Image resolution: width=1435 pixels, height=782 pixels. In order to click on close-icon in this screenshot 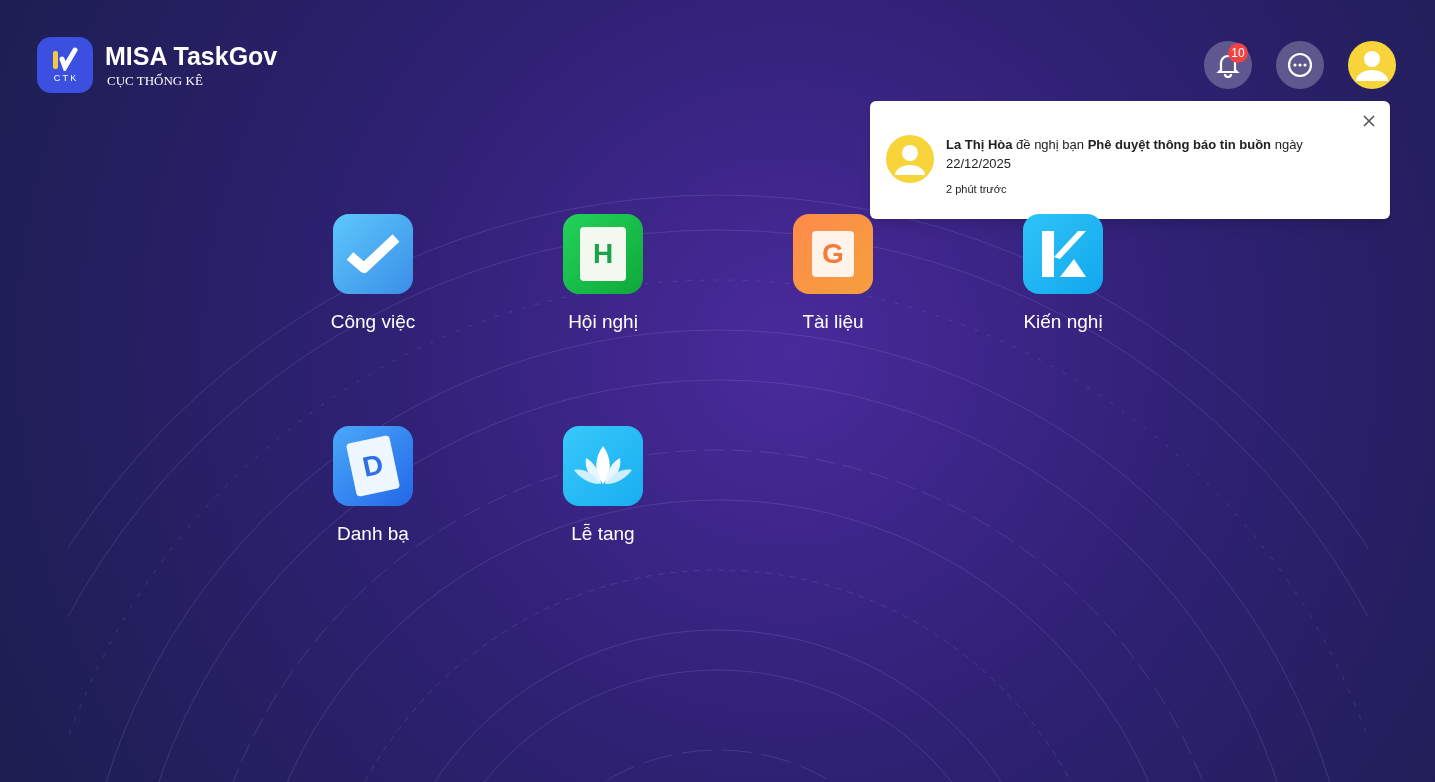, I will do `click(1369, 121)`.